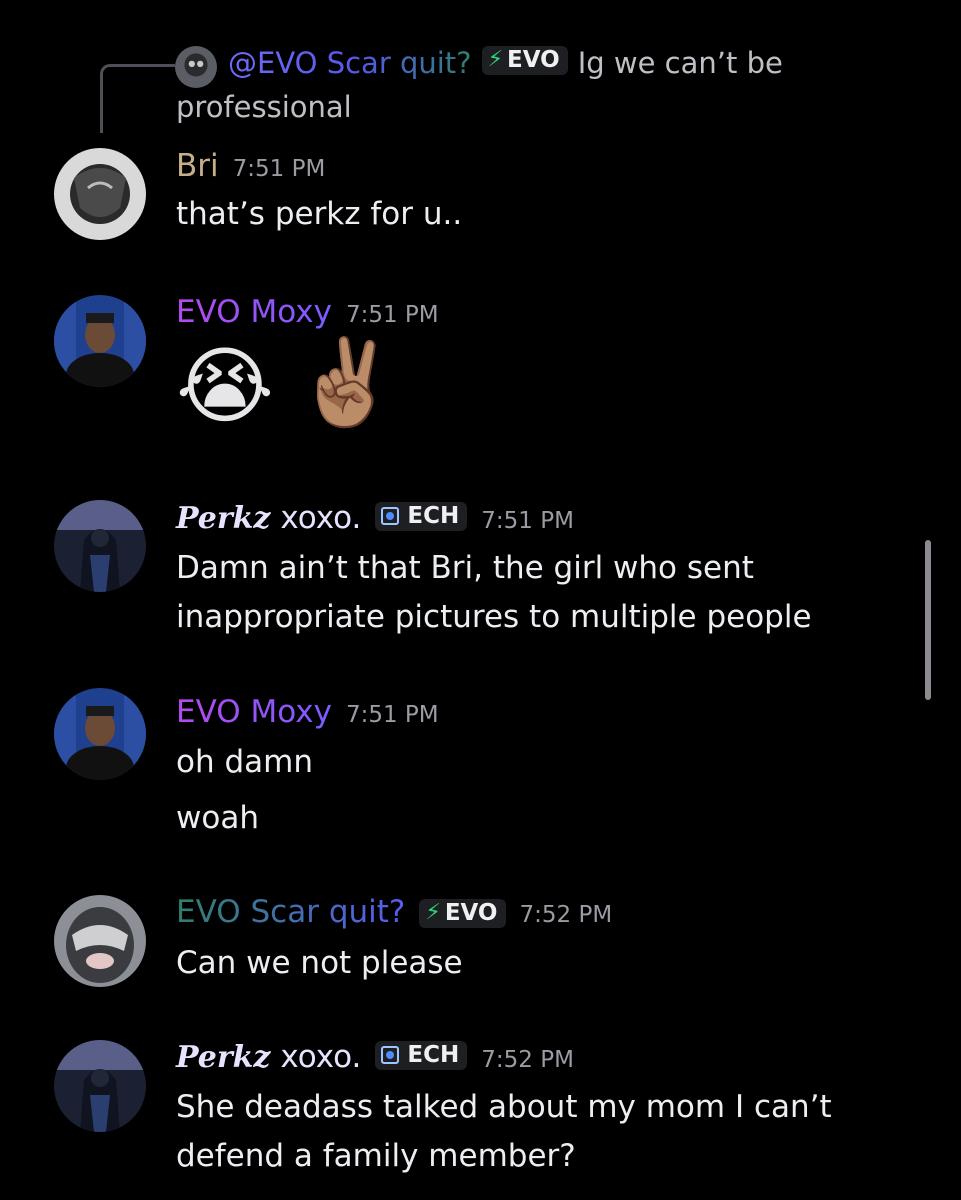  What do you see at coordinates (319, 214) in the screenshot?
I see `message-text: that’s perkz for u..` at bounding box center [319, 214].